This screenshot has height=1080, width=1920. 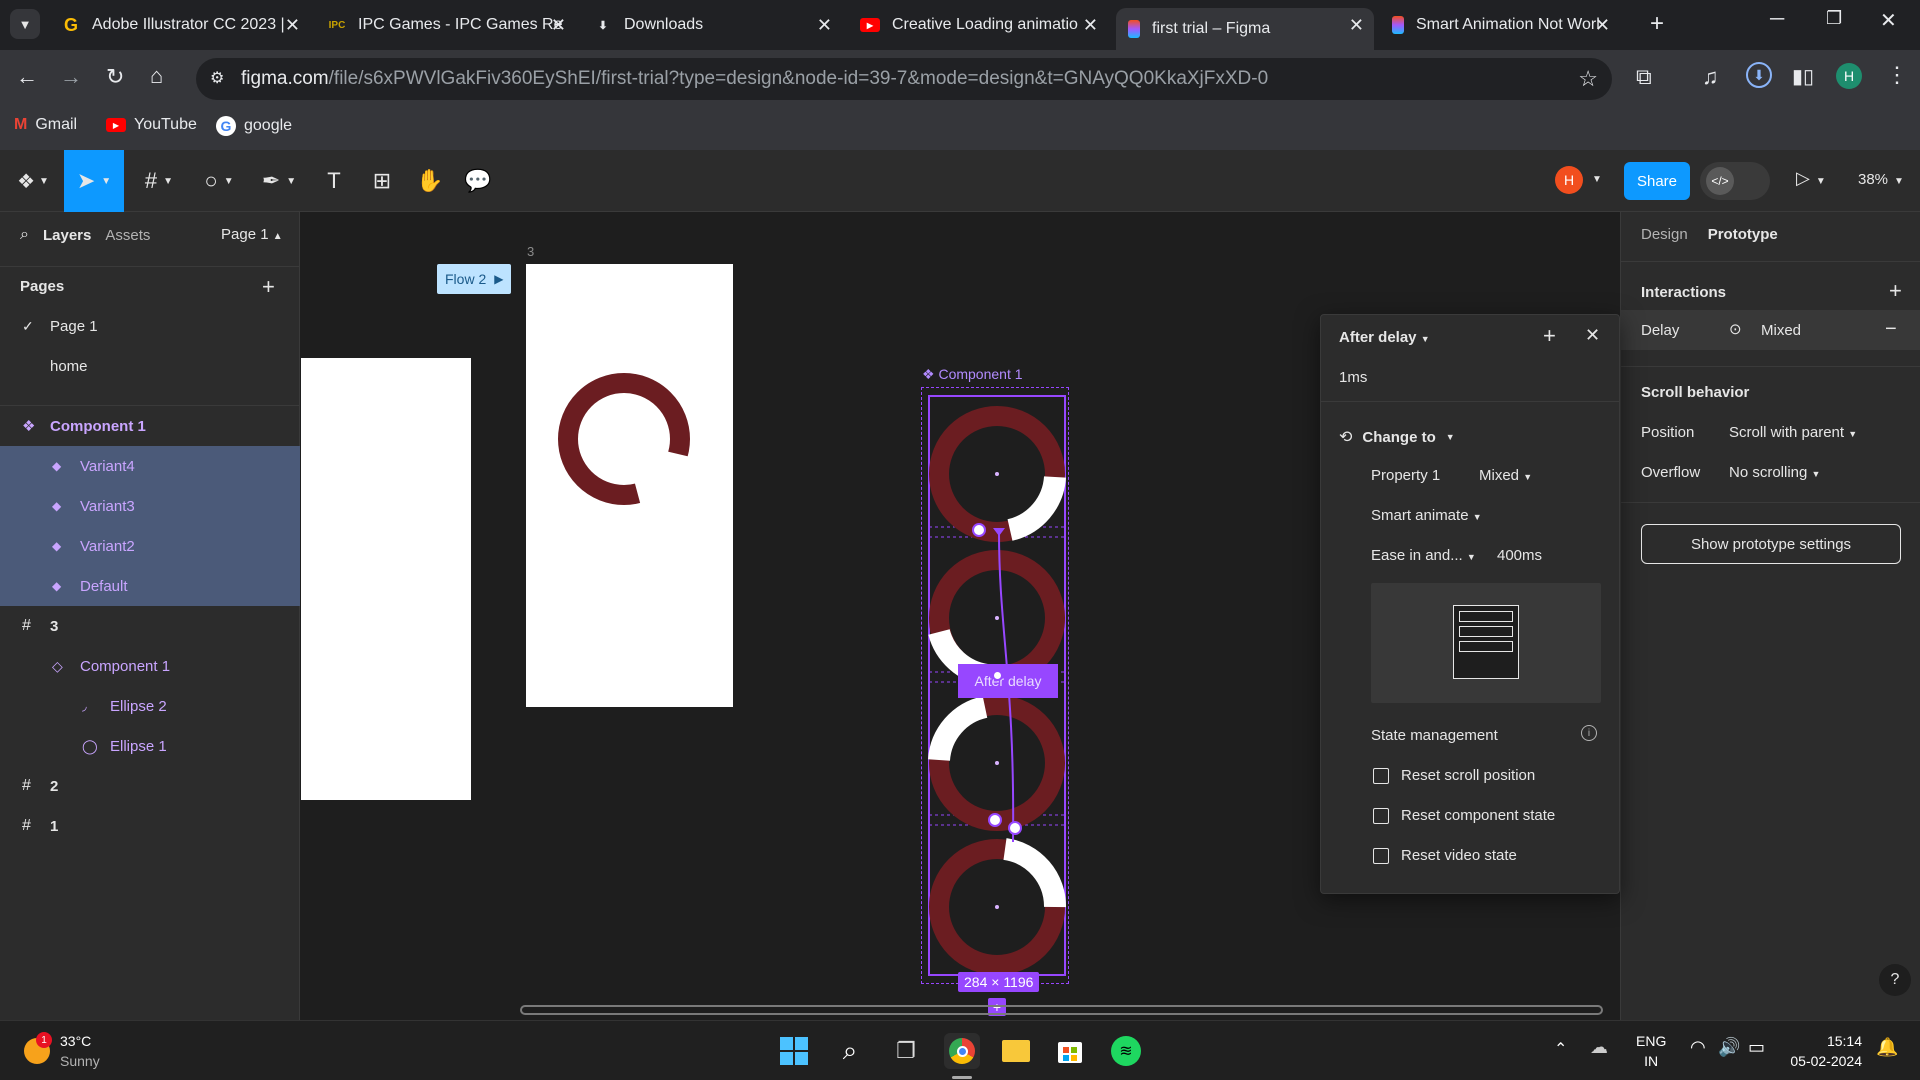 What do you see at coordinates (151, 125) in the screenshot?
I see `bookmark-youtube: ▶ YouTube` at bounding box center [151, 125].